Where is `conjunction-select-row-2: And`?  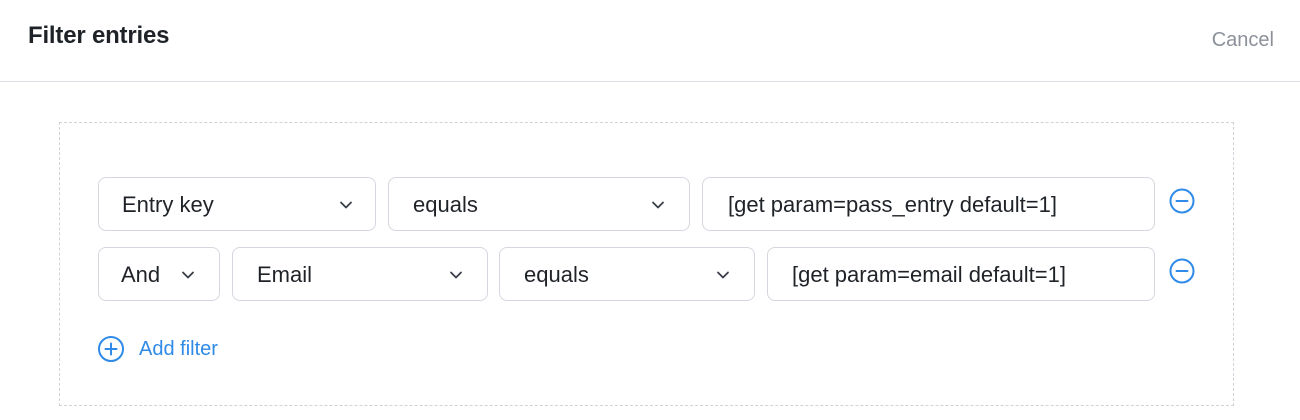
conjunction-select-row-2: And is located at coordinates (159, 274).